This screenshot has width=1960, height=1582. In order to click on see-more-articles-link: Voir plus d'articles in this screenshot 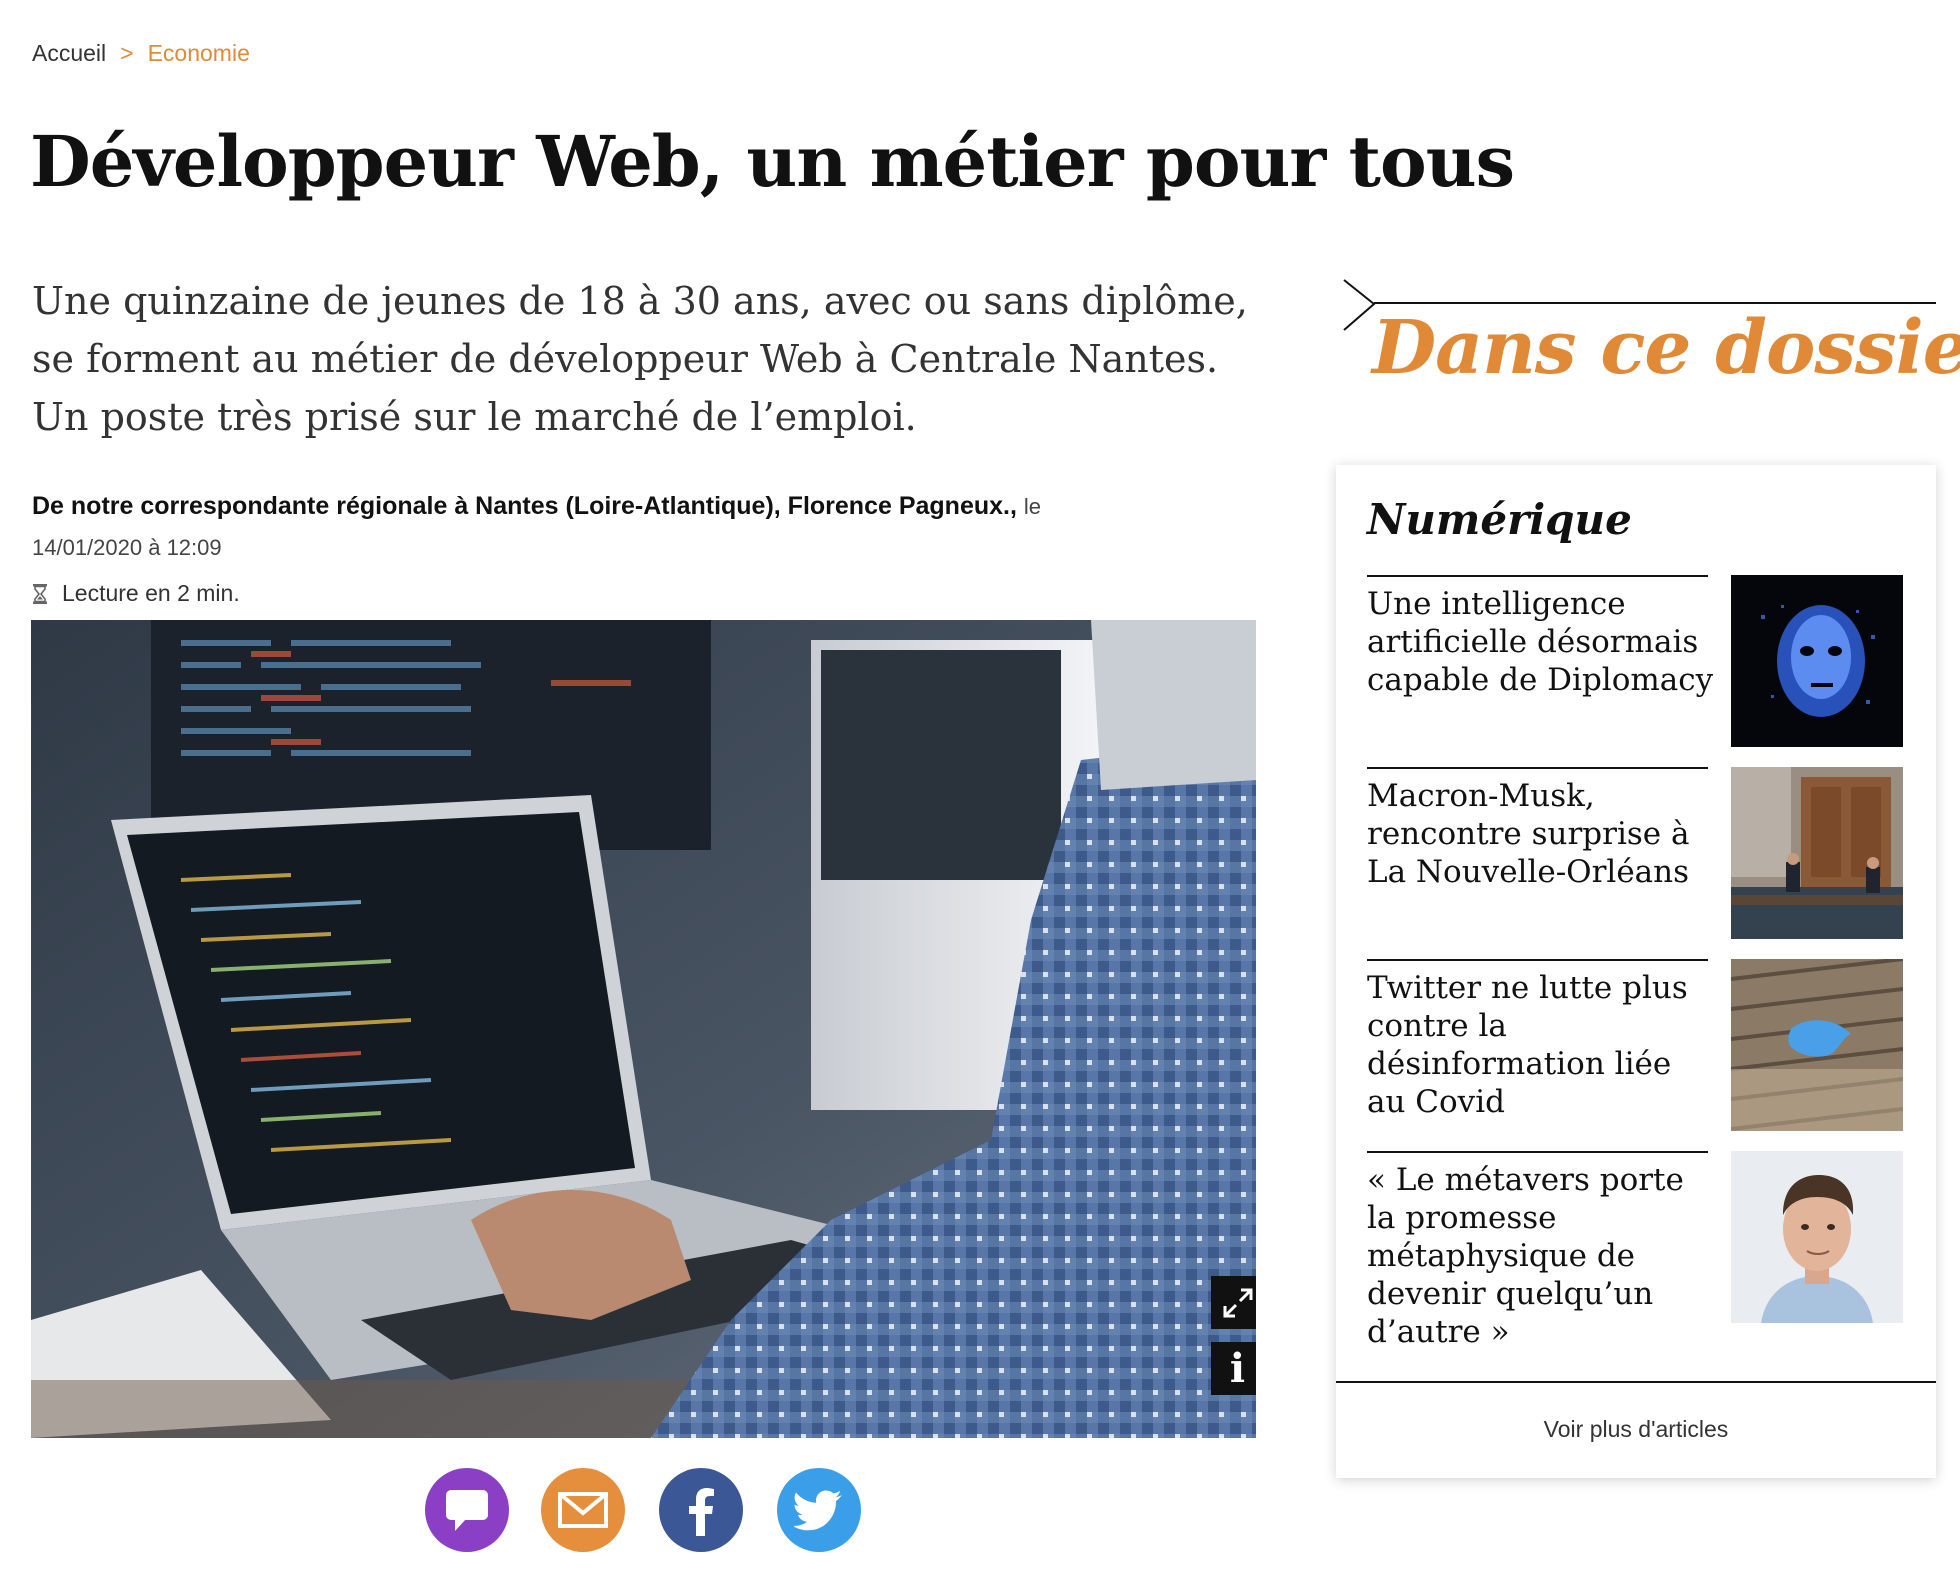, I will do `click(1636, 1429)`.